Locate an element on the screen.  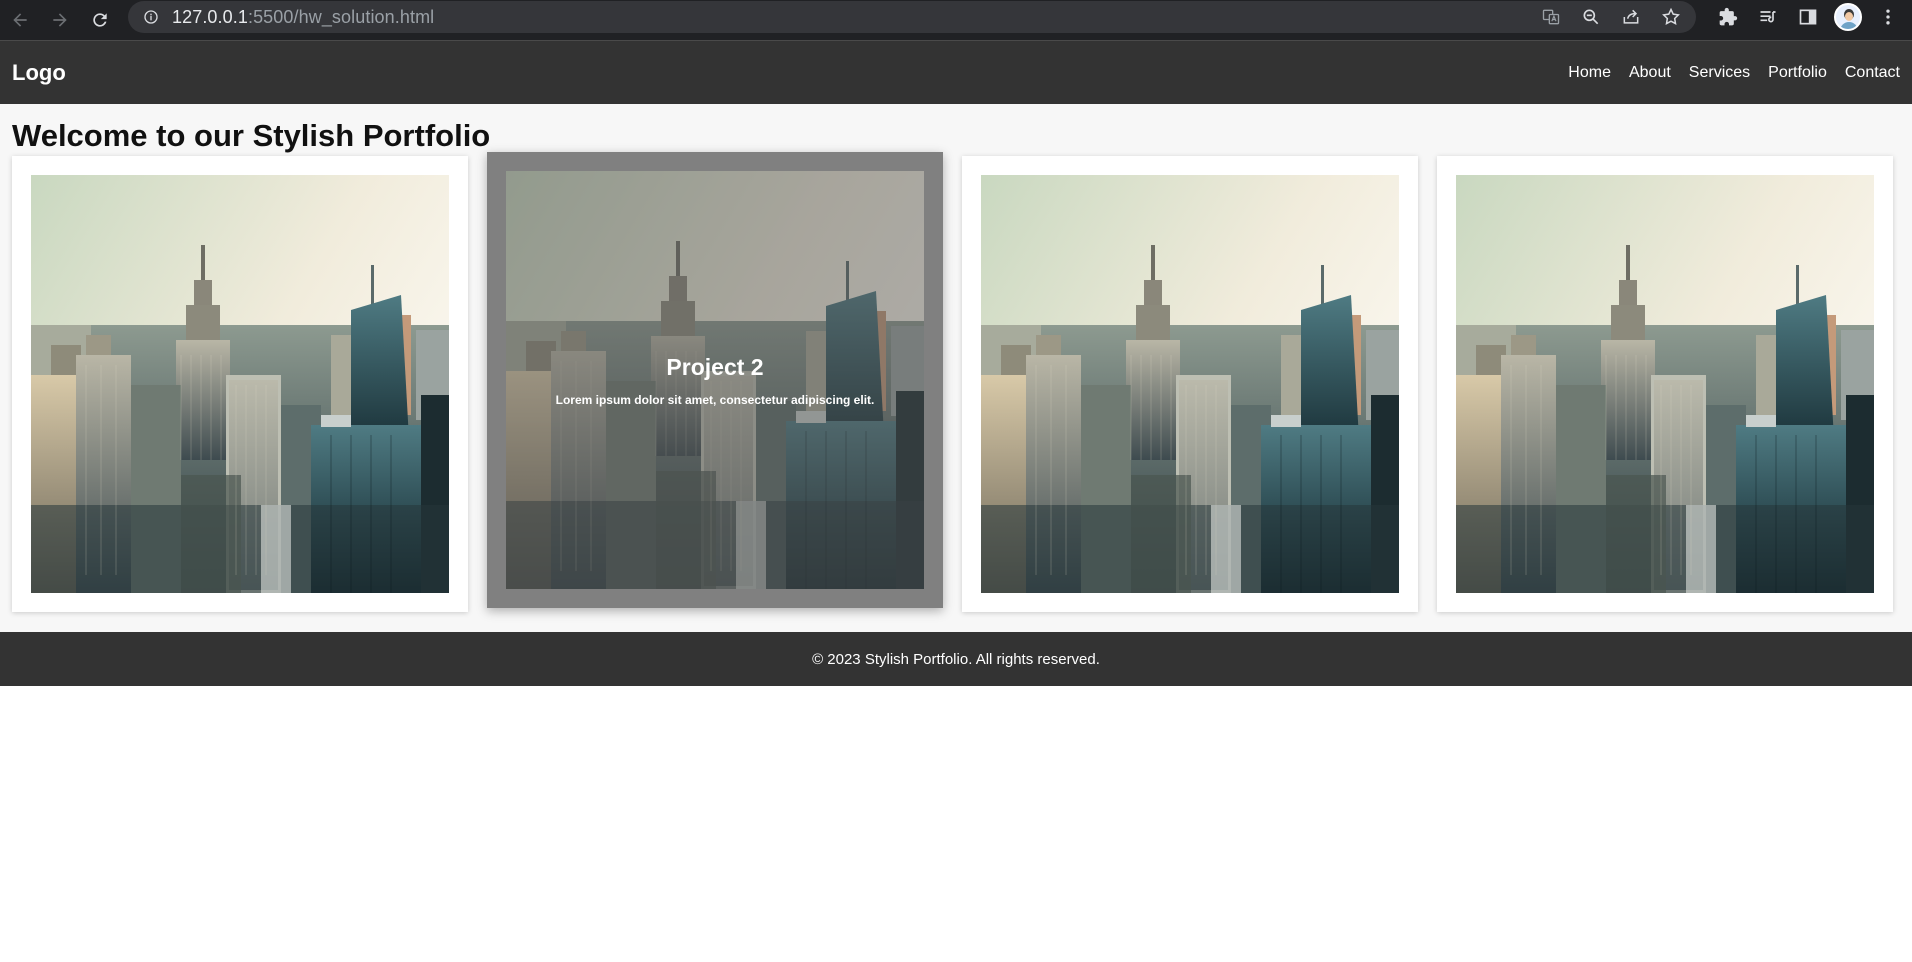
nav-about: About is located at coordinates (1650, 73).